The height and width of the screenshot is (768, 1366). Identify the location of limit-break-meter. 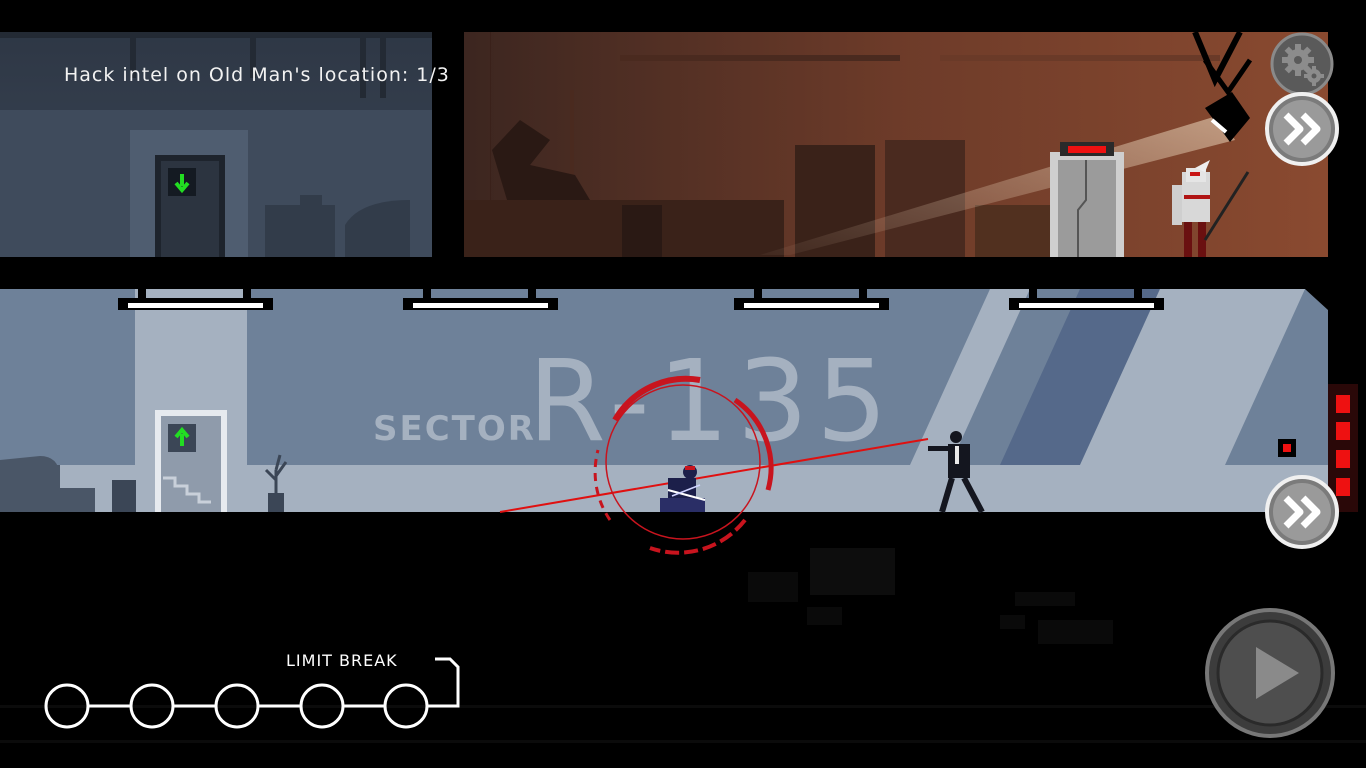
(252, 693).